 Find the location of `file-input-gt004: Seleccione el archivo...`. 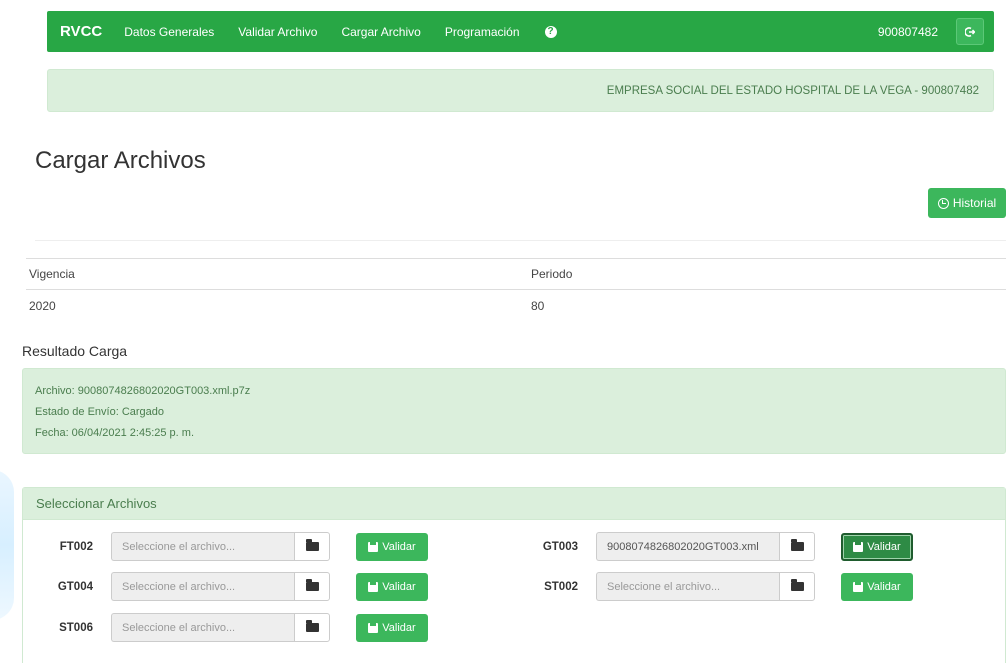

file-input-gt004: Seleccione el archivo... is located at coordinates (202, 586).